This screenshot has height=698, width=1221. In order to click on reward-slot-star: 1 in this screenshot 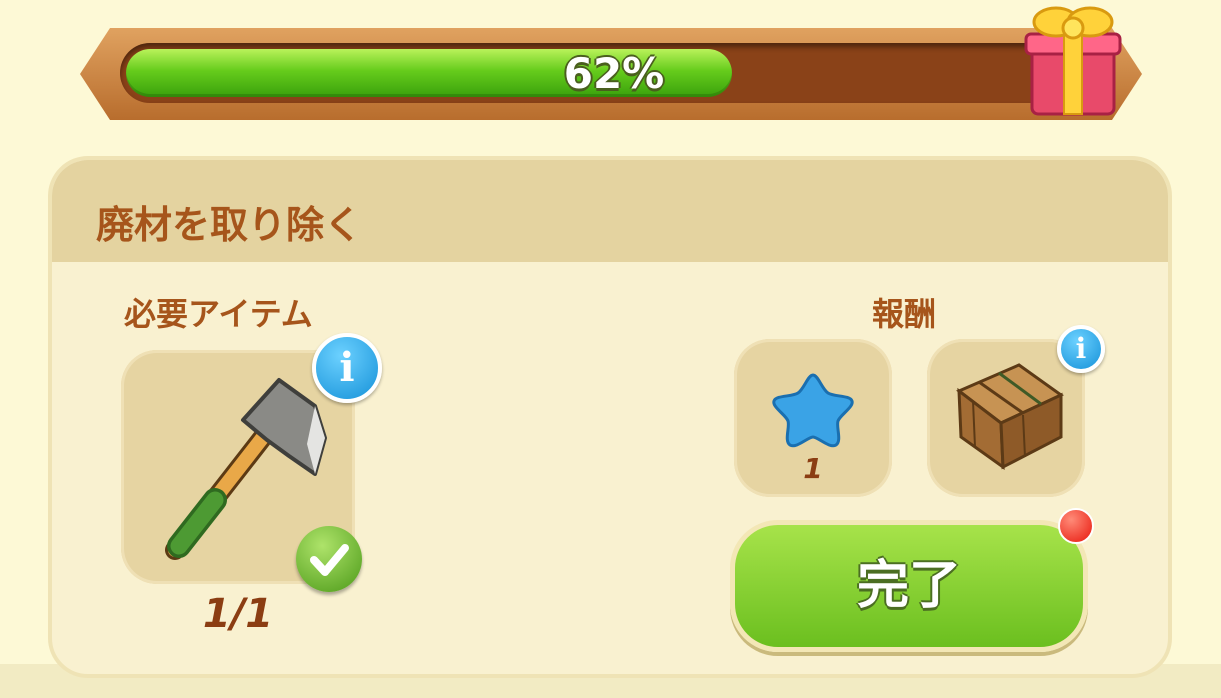, I will do `click(813, 418)`.